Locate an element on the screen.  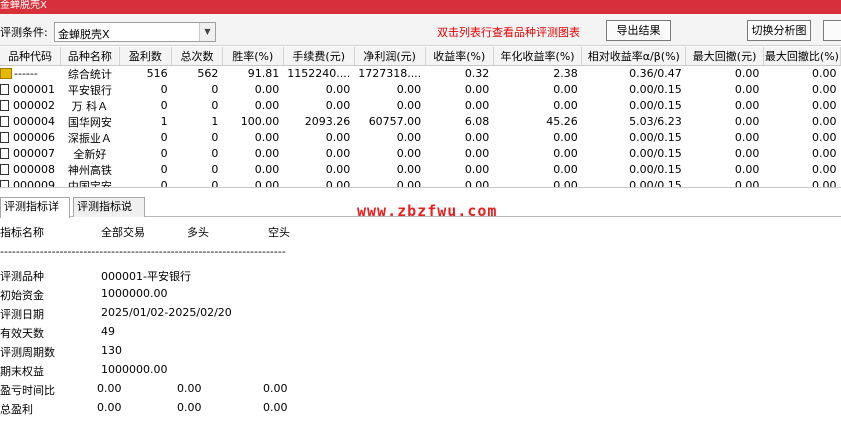
toolbar: 评测条件: 金蝉脱壳X ▼ 双击列表行查看品种评测图表 导出结果 切换分析图 is located at coordinates (420, 30).